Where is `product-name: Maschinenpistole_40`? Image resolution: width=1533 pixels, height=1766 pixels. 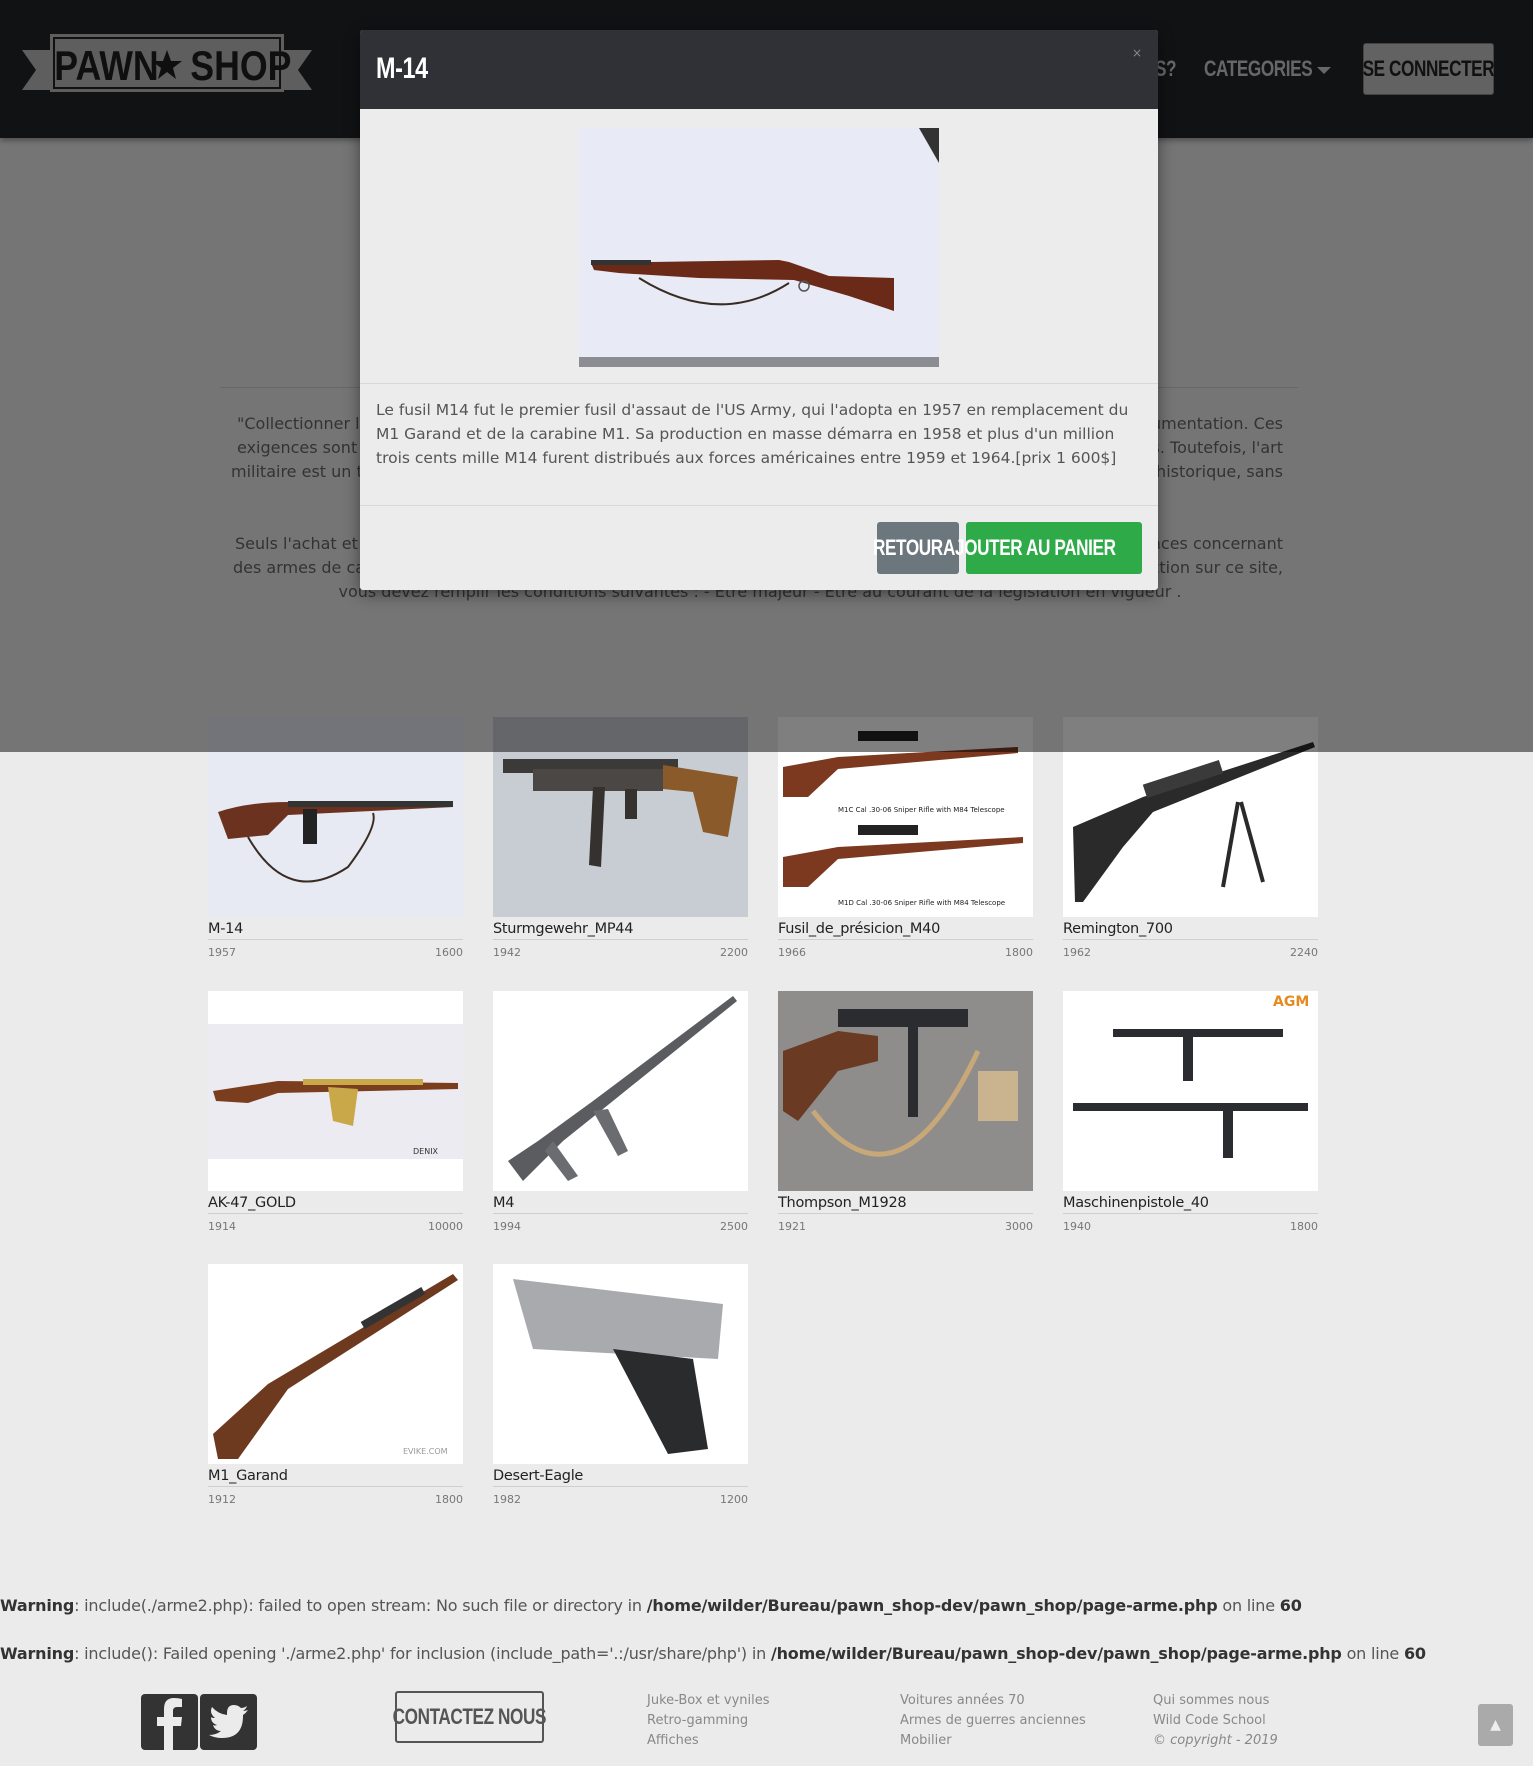
product-name: Maschinenpistole_40 is located at coordinates (1190, 1203).